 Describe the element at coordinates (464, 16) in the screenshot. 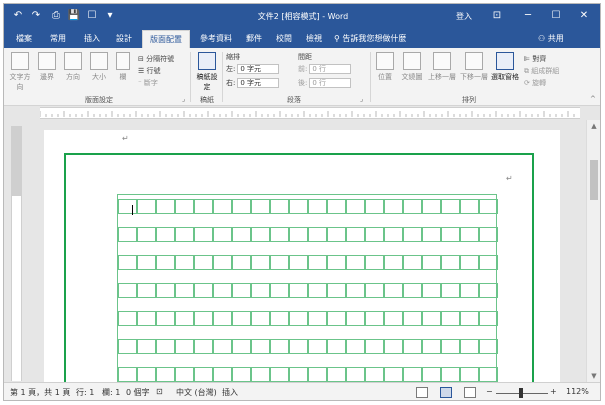

I see `signin-link: 登入` at that location.